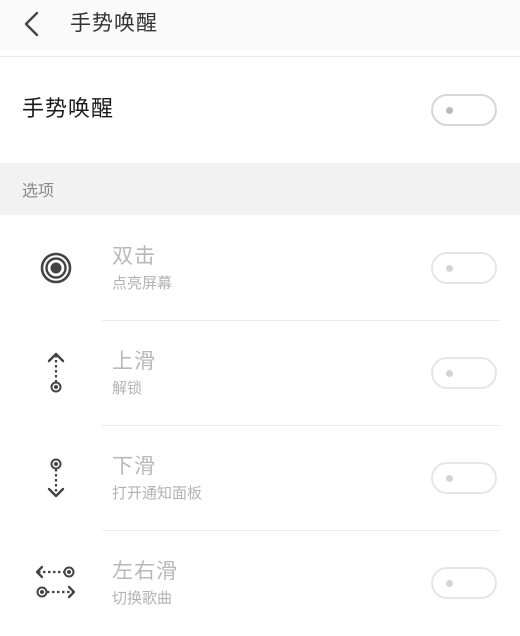 This screenshot has height=636, width=520. What do you see at coordinates (38, 190) in the screenshot?
I see `section-label-options: 选项` at bounding box center [38, 190].